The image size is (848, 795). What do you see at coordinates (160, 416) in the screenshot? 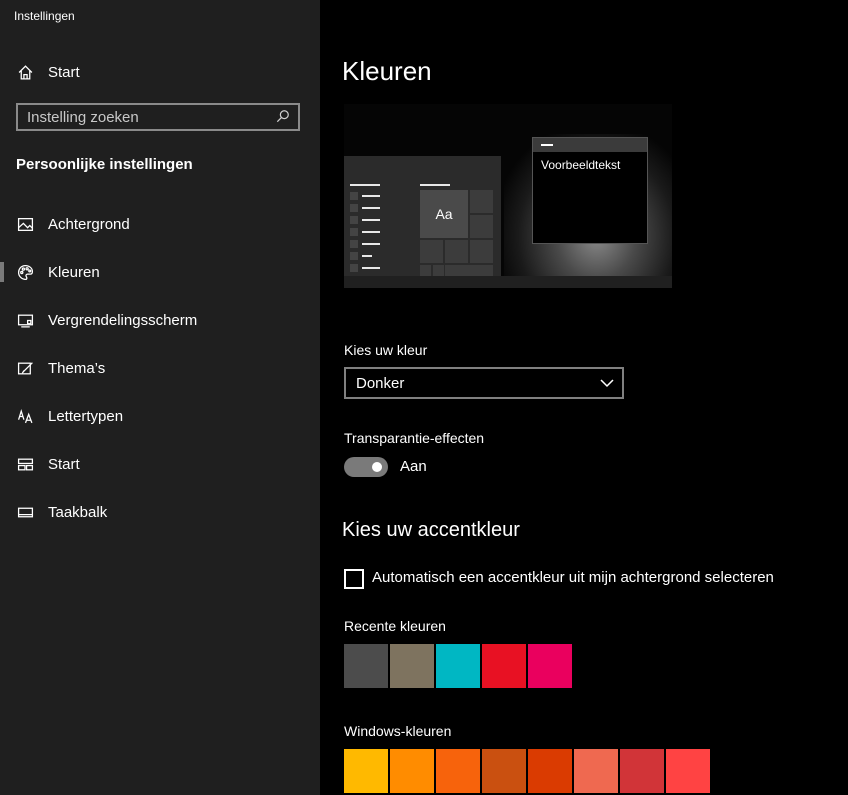
I see `sidebar-item-lettertypen: Lettertypen` at bounding box center [160, 416].